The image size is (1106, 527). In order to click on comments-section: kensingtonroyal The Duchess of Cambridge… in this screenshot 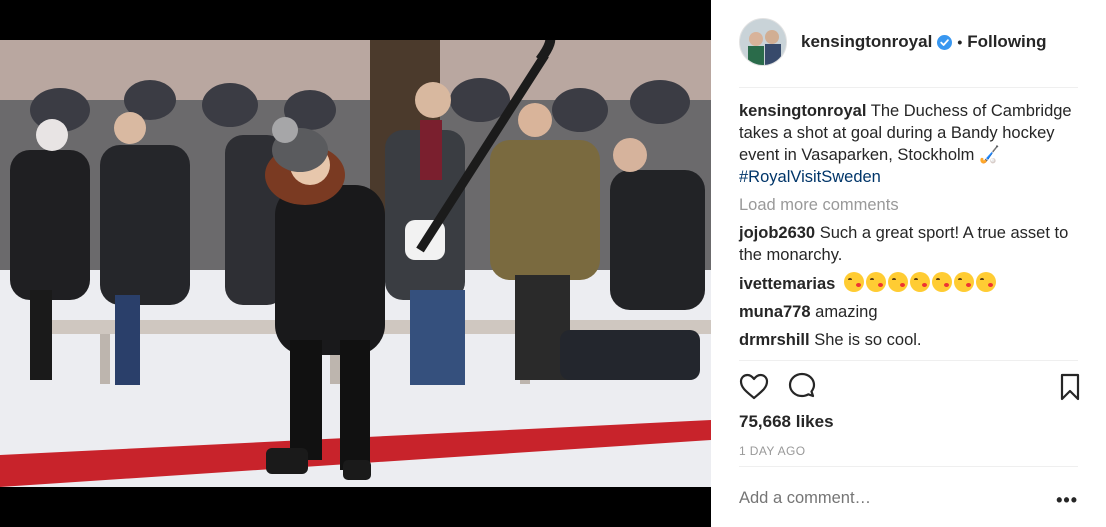, I will do `click(911, 225)`.